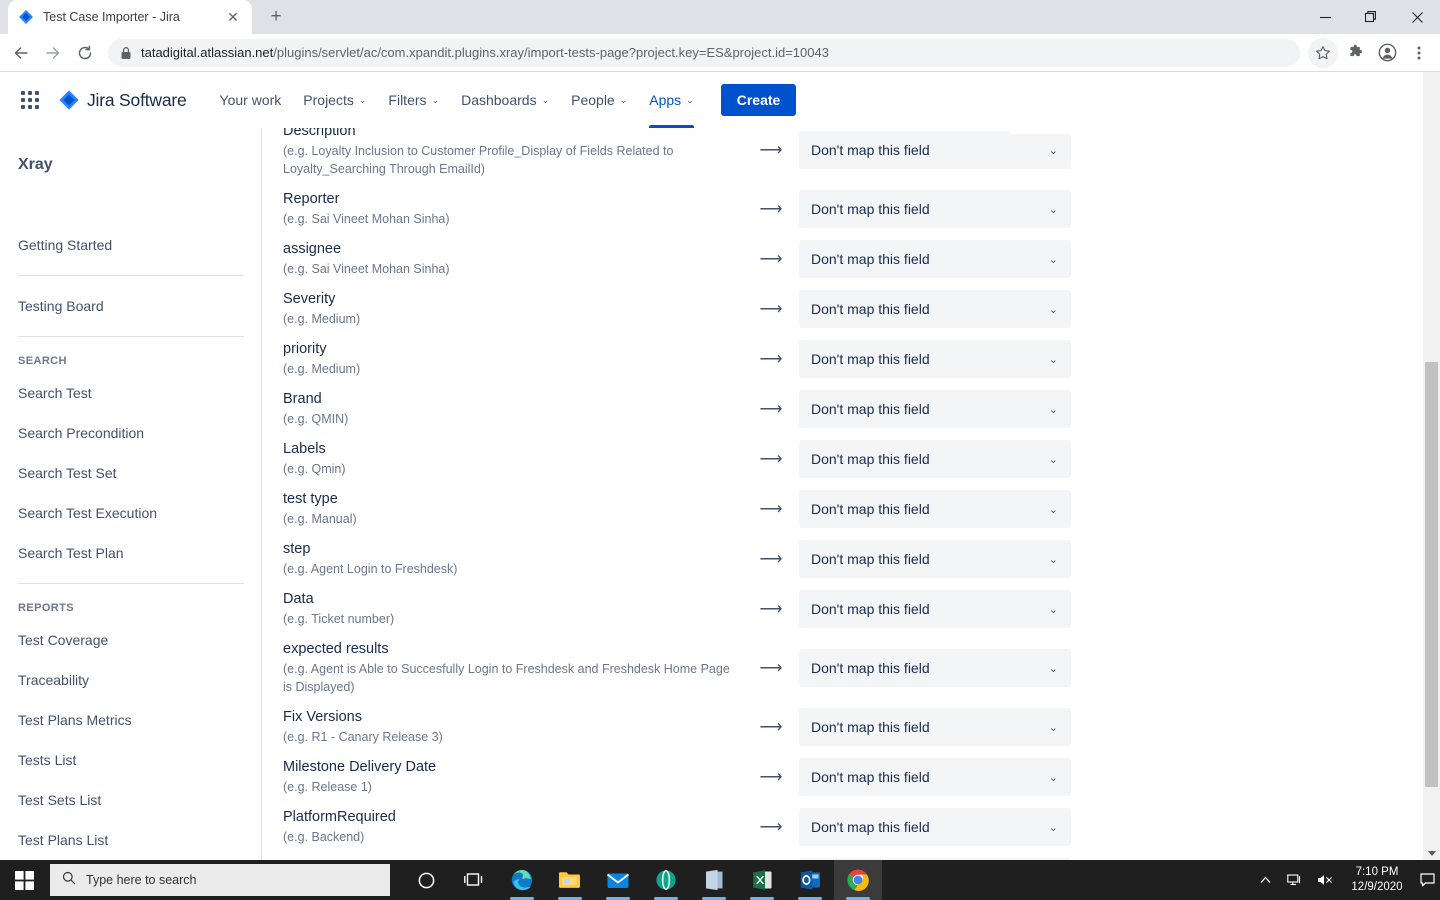 This screenshot has height=900, width=1440. I want to click on excel-icon, so click(762, 880).